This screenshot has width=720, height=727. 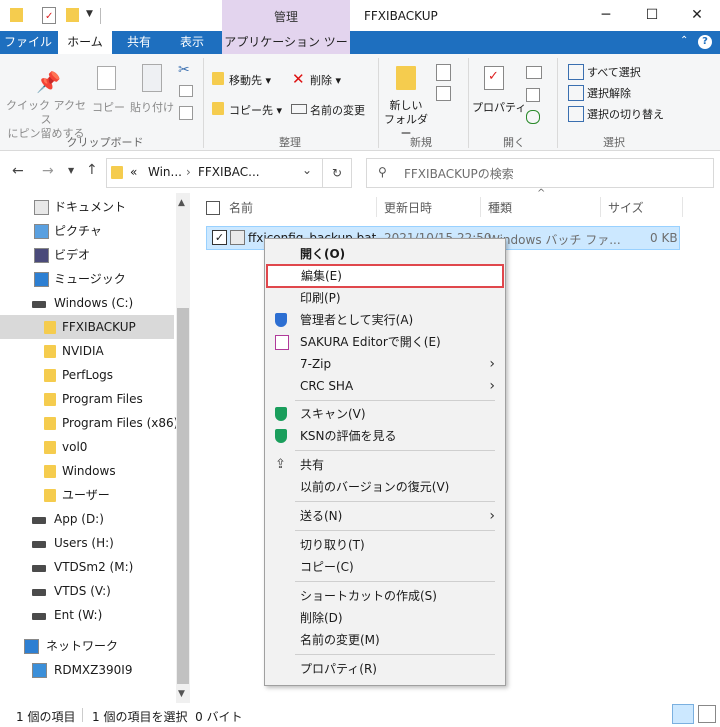 I want to click on menu-run-as-admin: 管理者として実行(A), so click(x=385, y=320).